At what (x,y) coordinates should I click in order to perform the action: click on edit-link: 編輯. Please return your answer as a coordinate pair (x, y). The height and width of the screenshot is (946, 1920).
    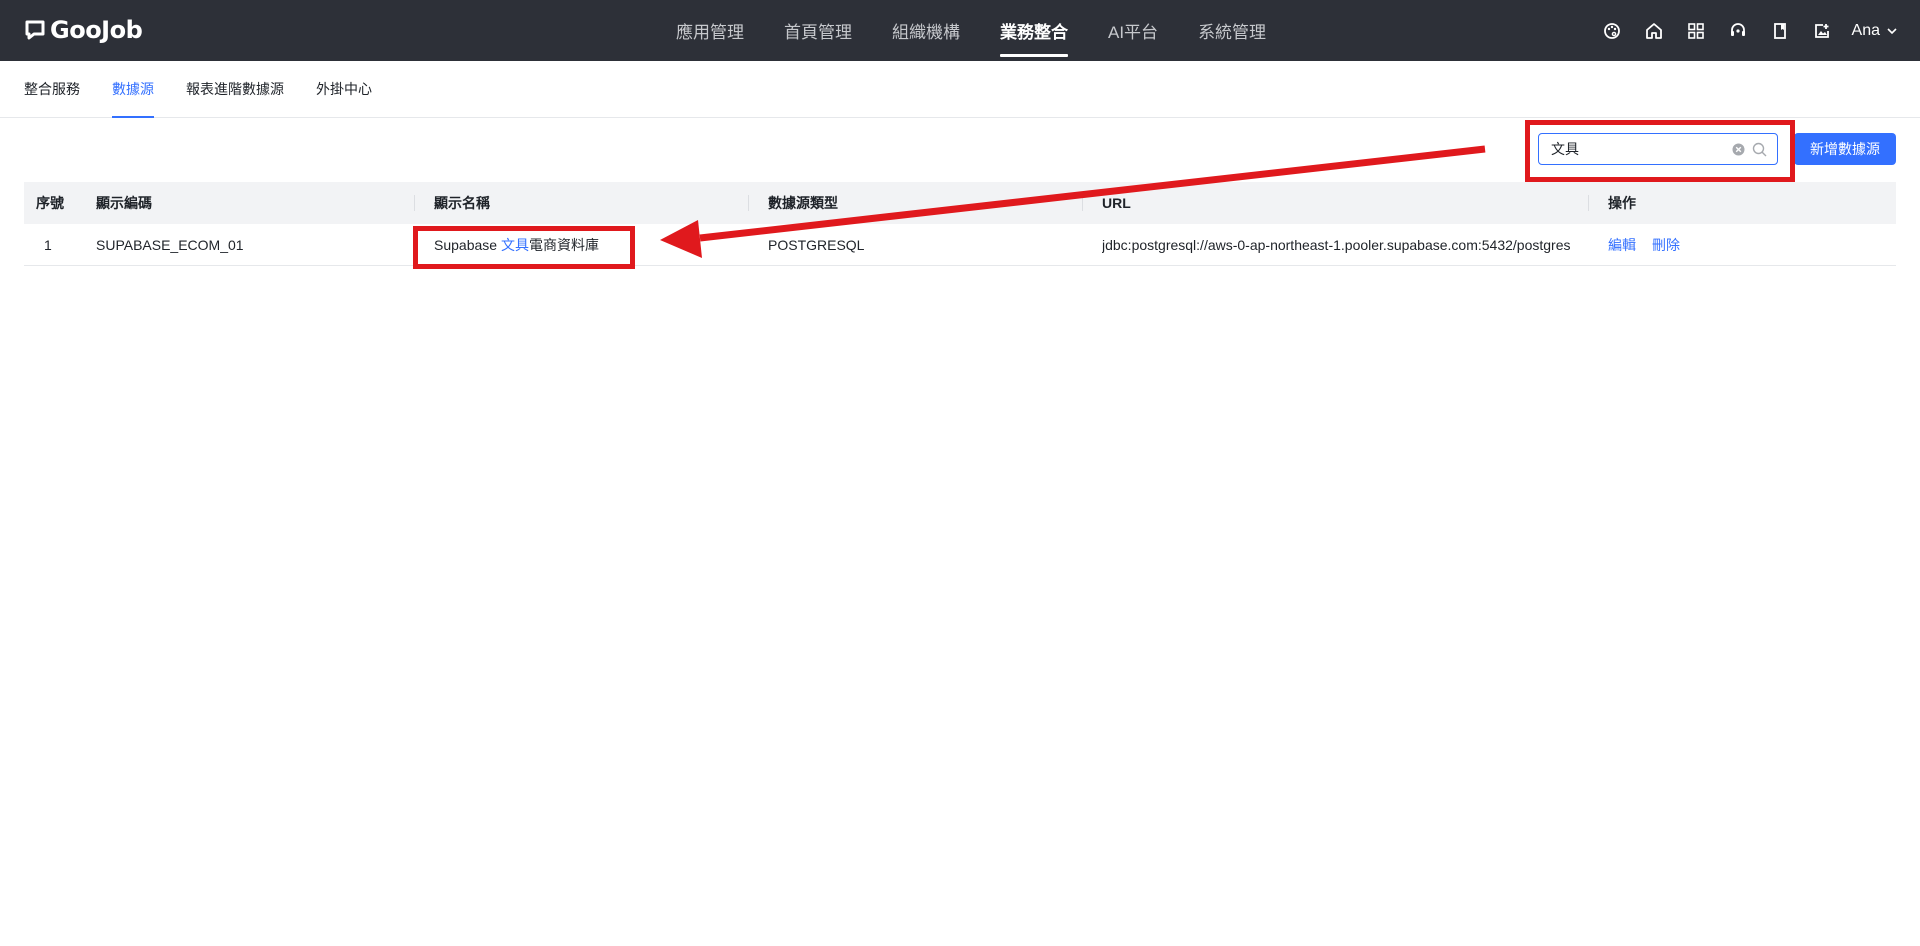
    Looking at the image, I should click on (1622, 245).